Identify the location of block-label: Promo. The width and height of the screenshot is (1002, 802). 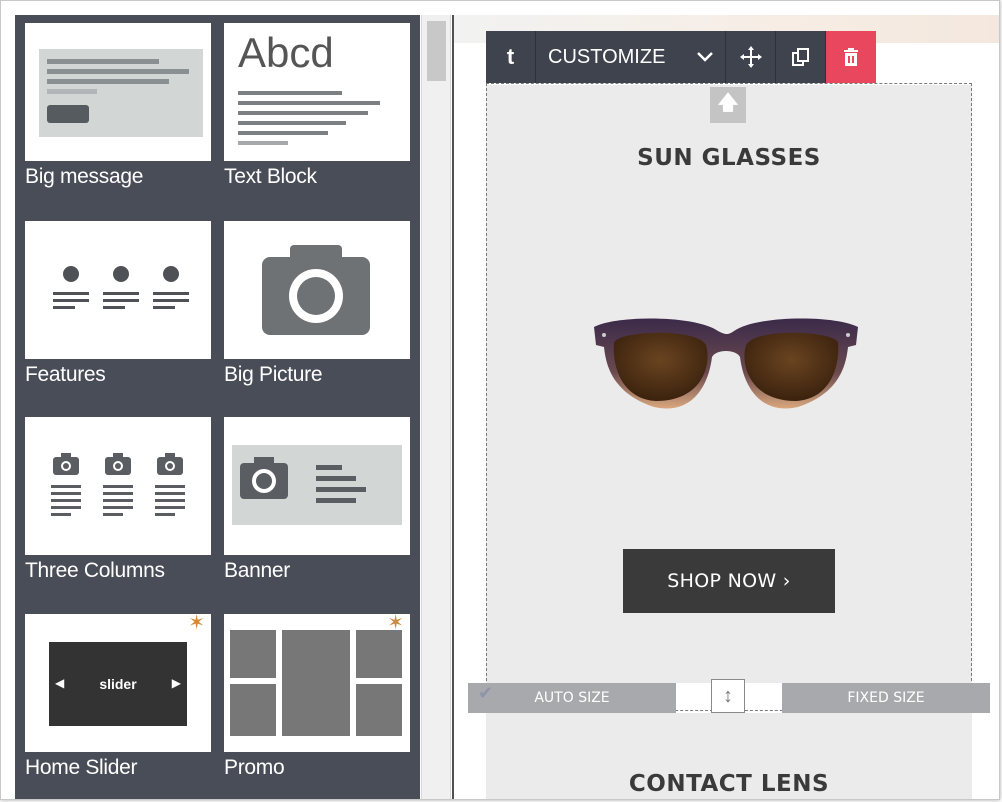
(254, 767).